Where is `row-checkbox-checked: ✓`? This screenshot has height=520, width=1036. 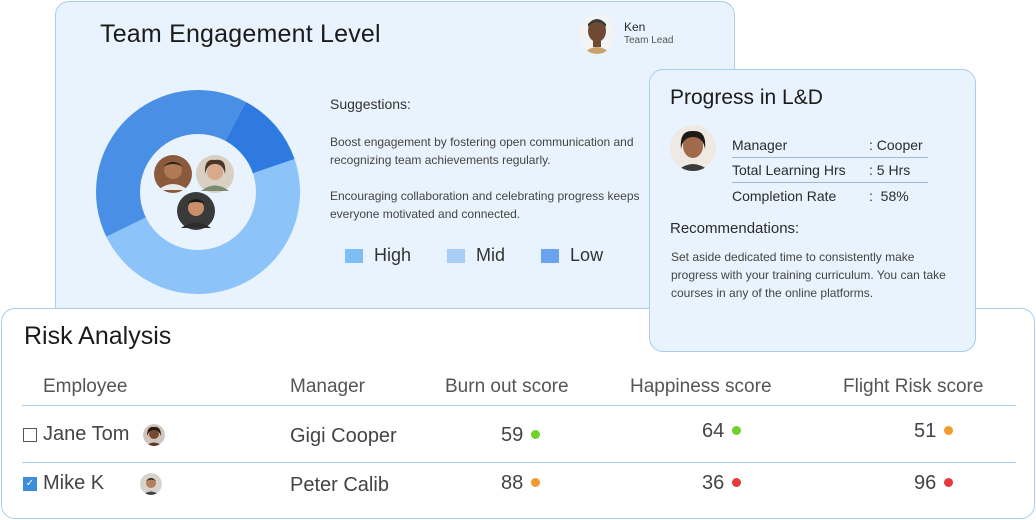 row-checkbox-checked: ✓ is located at coordinates (30, 483).